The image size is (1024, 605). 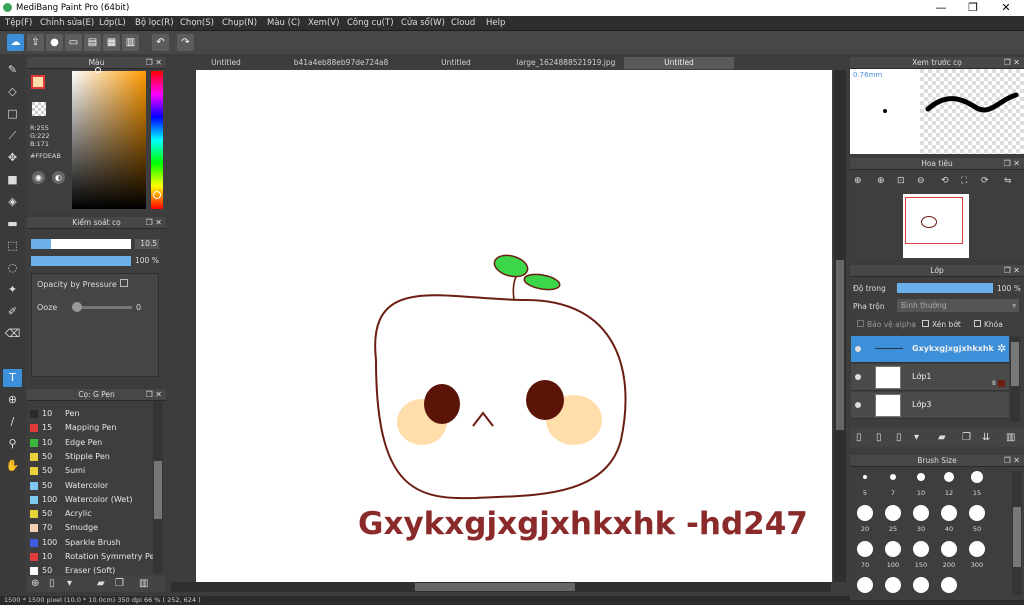 I want to click on maximize-button: ❐, so click(x=973, y=8).